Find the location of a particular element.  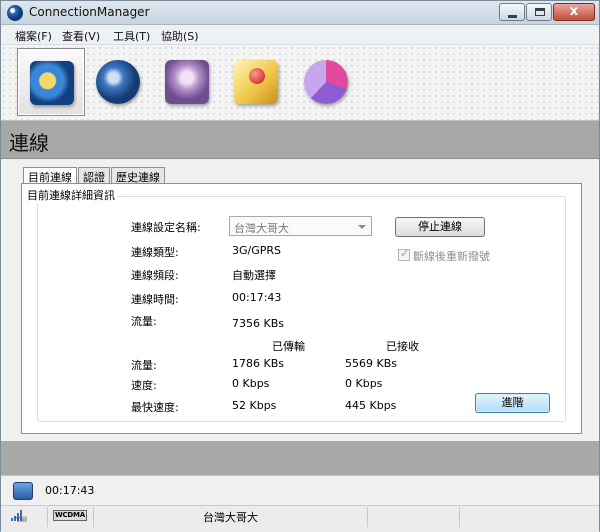

toolbar-statistics-button is located at coordinates (326, 82).